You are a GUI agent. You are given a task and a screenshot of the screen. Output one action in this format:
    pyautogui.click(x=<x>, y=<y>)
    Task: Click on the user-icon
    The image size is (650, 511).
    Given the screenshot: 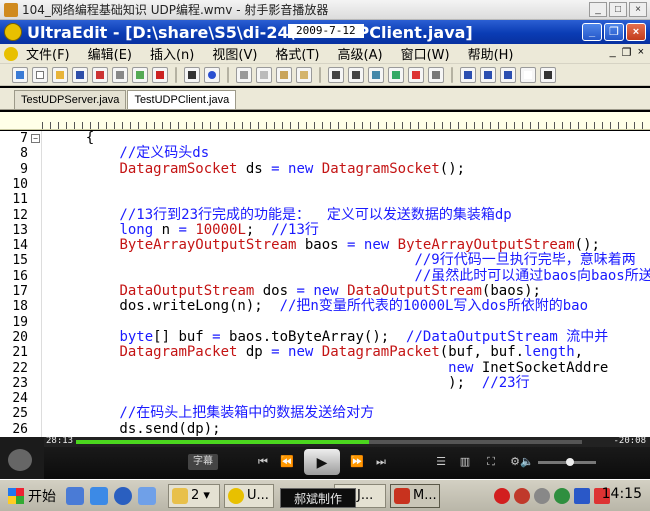 What is the action you would take?
    pyautogui.click(x=20, y=460)
    